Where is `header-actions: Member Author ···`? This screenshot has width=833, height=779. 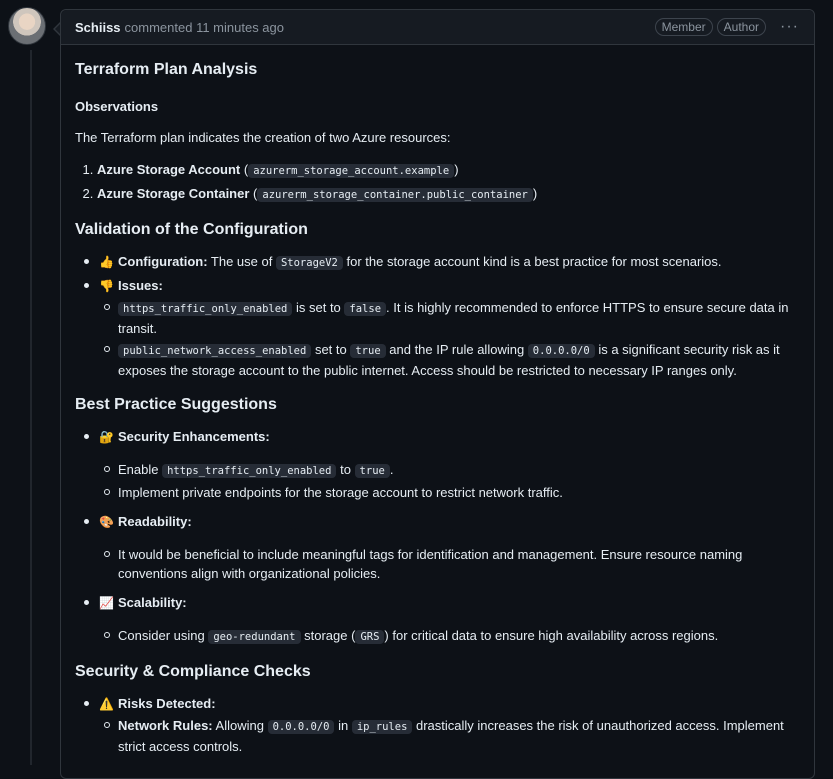 header-actions: Member Author ··· is located at coordinates (726, 27).